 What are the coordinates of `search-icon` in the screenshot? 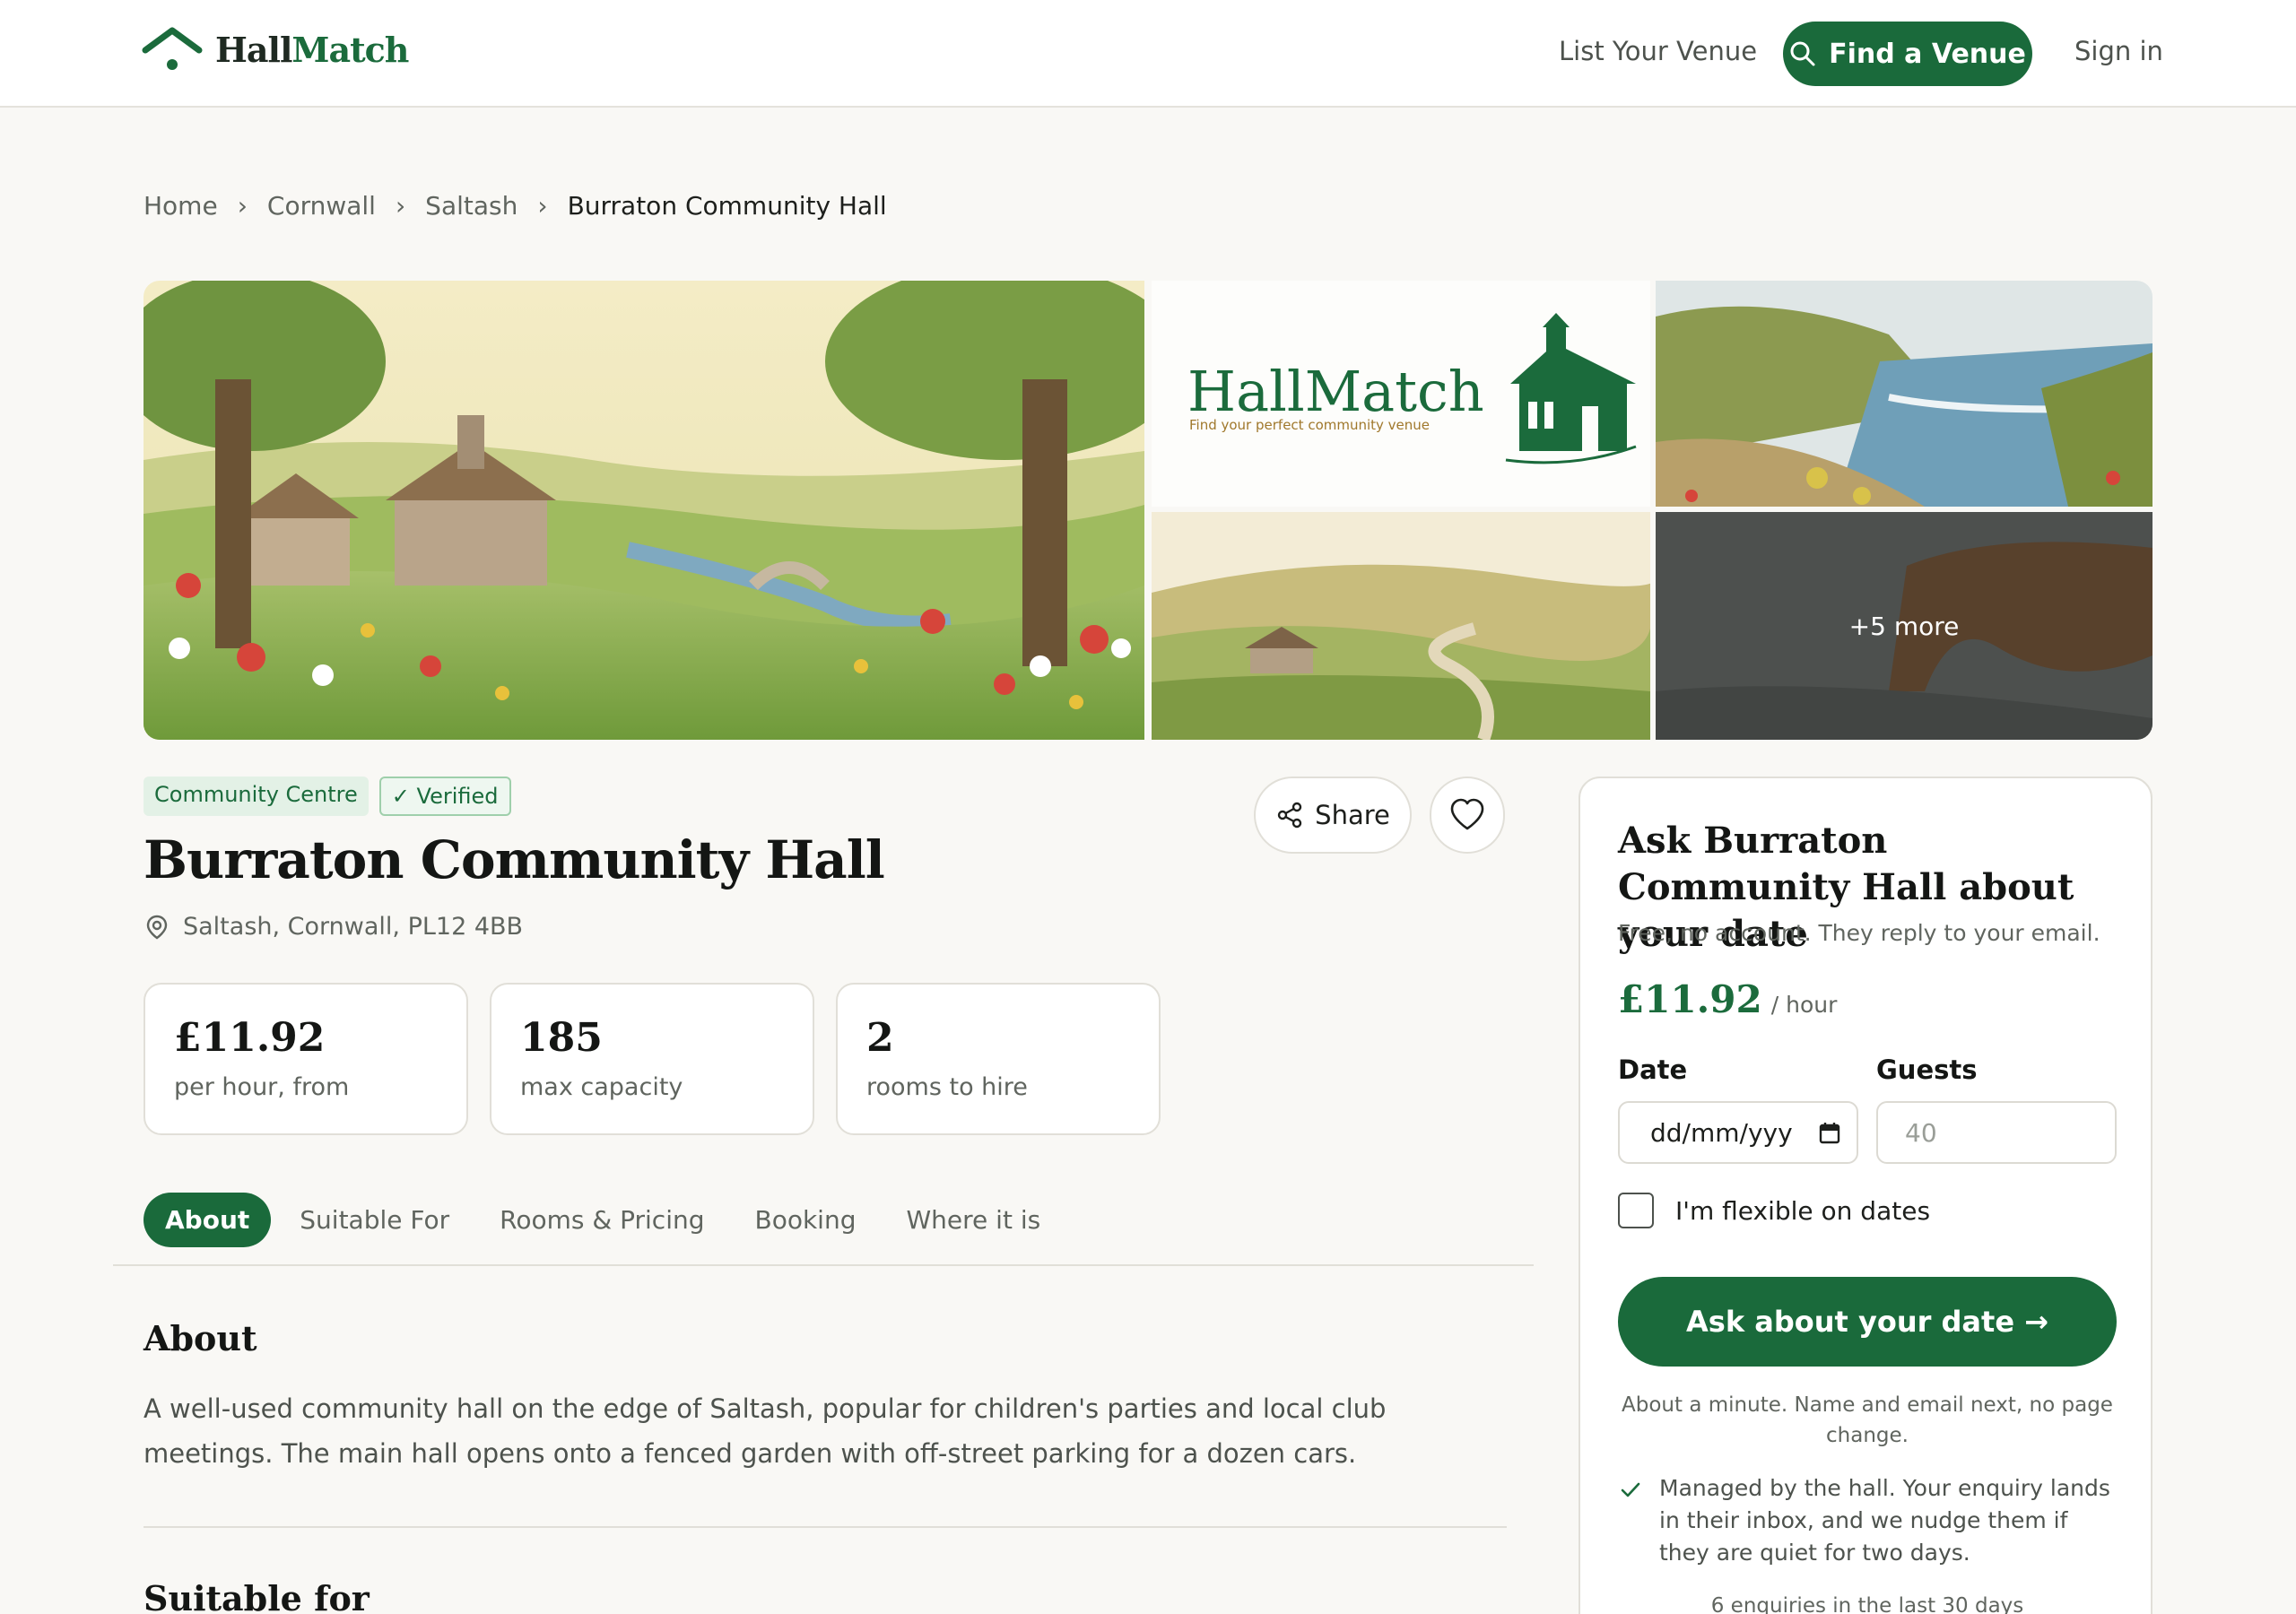 It's located at (1802, 53).